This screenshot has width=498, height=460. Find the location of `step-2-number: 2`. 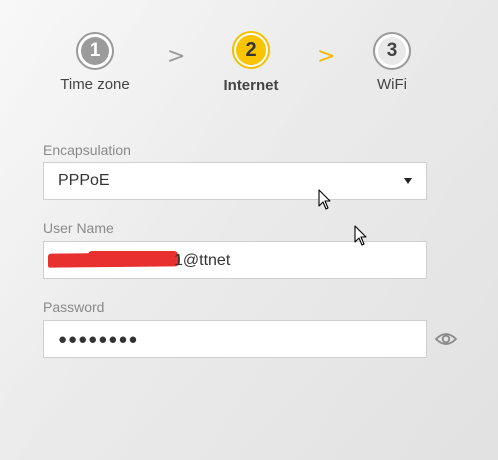

step-2-number: 2 is located at coordinates (251, 50).